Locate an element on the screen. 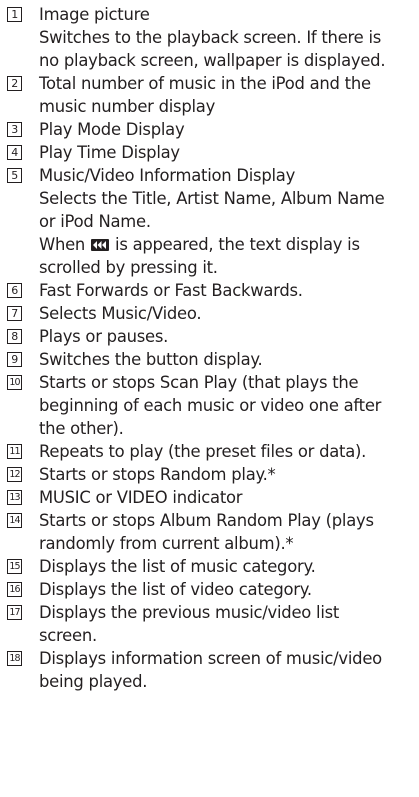 This screenshot has width=419, height=797. list-item: 4 Play Time Display is located at coordinates (211, 152).